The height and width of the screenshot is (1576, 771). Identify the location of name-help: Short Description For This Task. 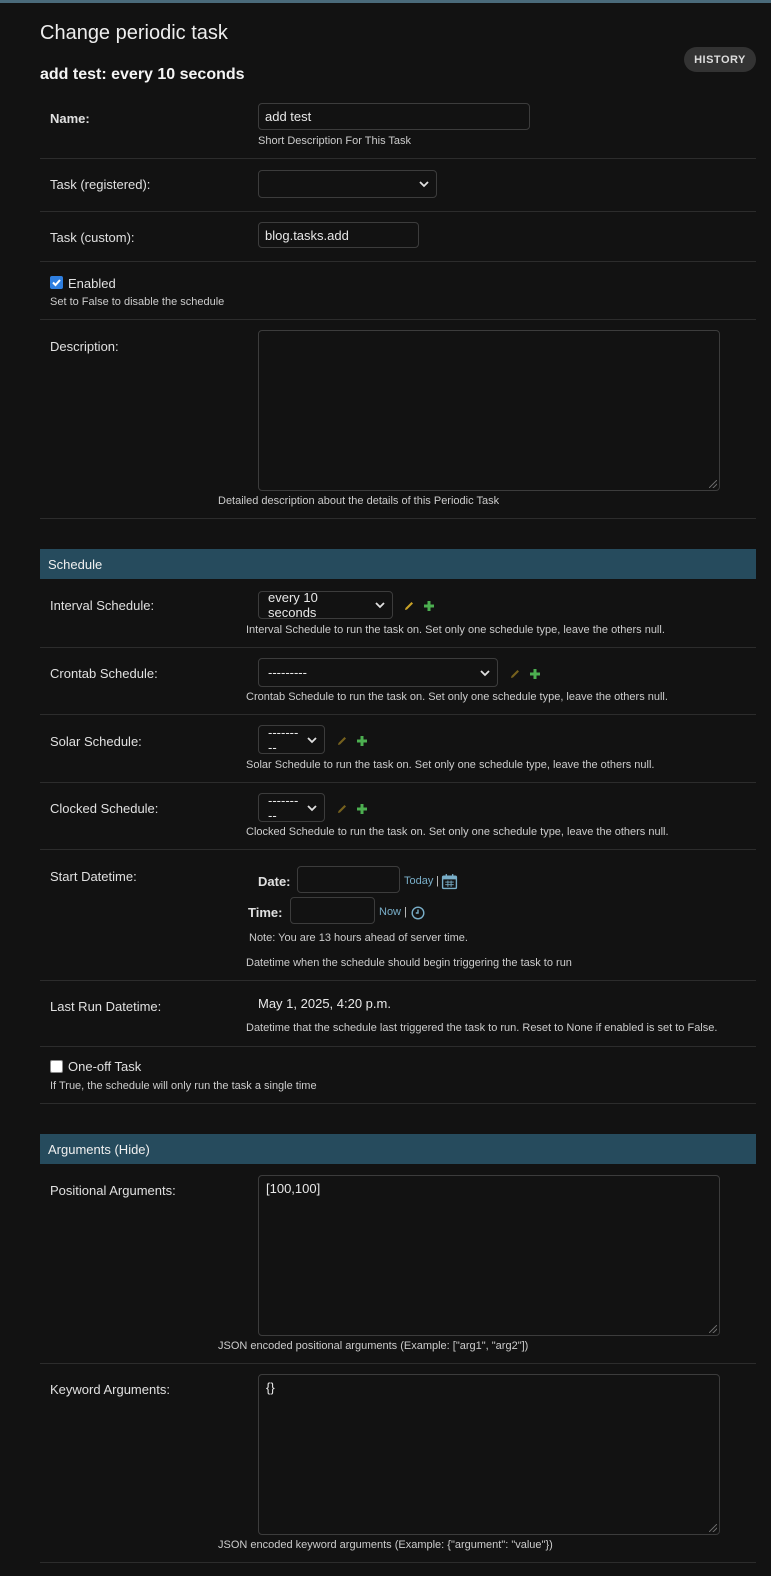
(335, 141).